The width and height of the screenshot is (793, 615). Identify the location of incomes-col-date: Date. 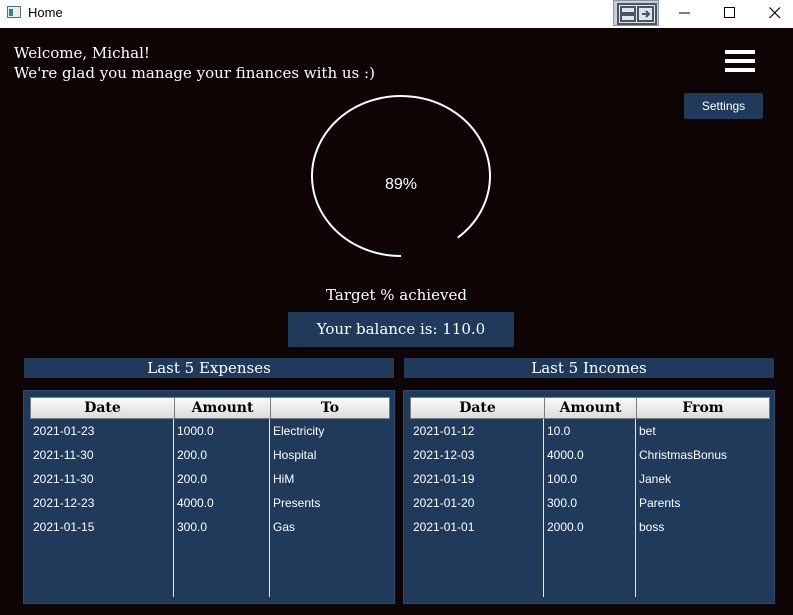
(477, 408).